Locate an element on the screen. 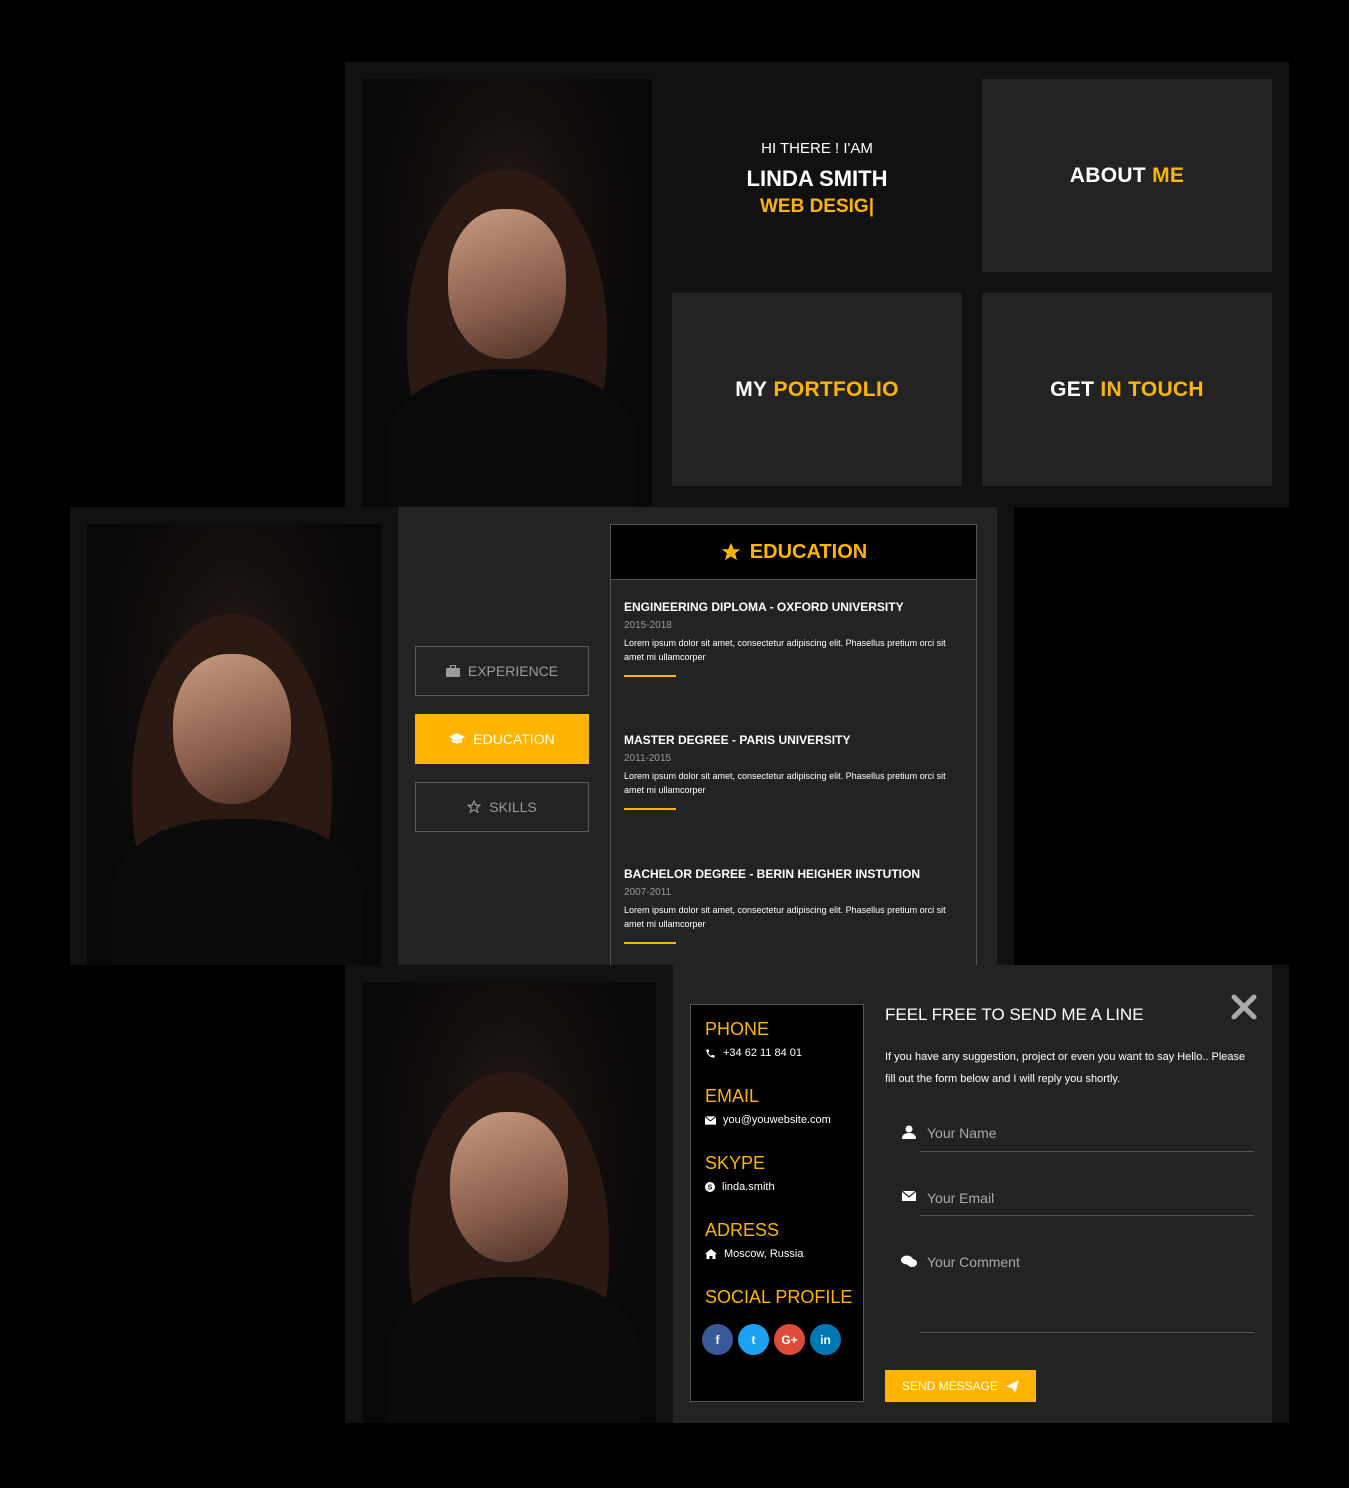 The height and width of the screenshot is (1488, 1349). portfolio-word2: PORTFOLIO is located at coordinates (836, 389).